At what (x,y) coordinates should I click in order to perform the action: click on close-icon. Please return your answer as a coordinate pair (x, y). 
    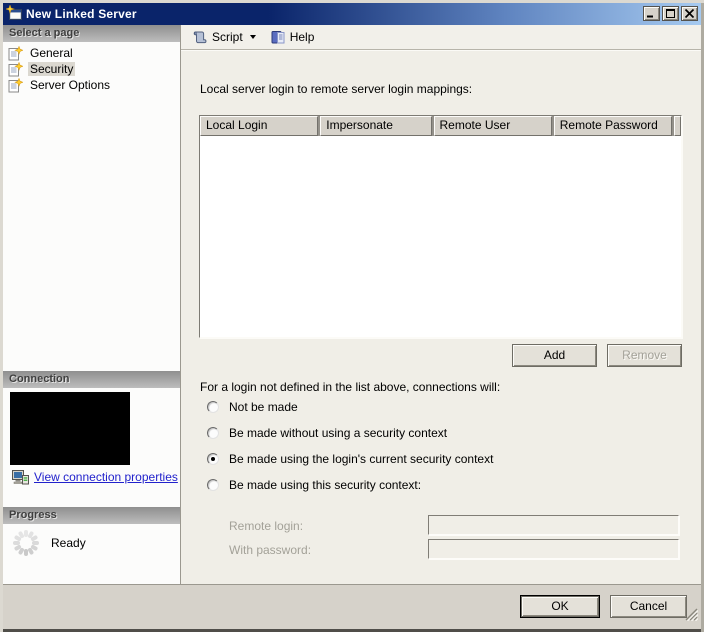
    Looking at the image, I should click on (689, 13).